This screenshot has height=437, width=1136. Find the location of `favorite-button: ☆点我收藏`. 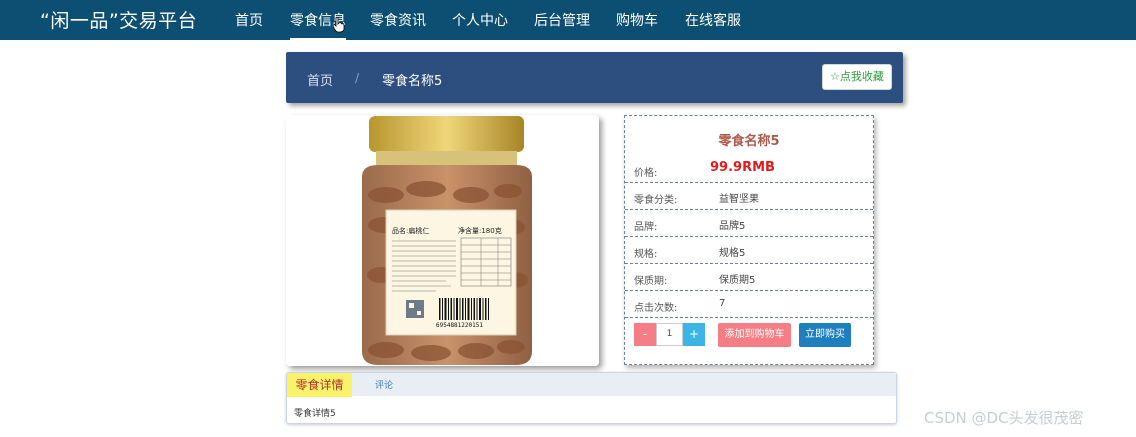

favorite-button: ☆点我收藏 is located at coordinates (857, 77).